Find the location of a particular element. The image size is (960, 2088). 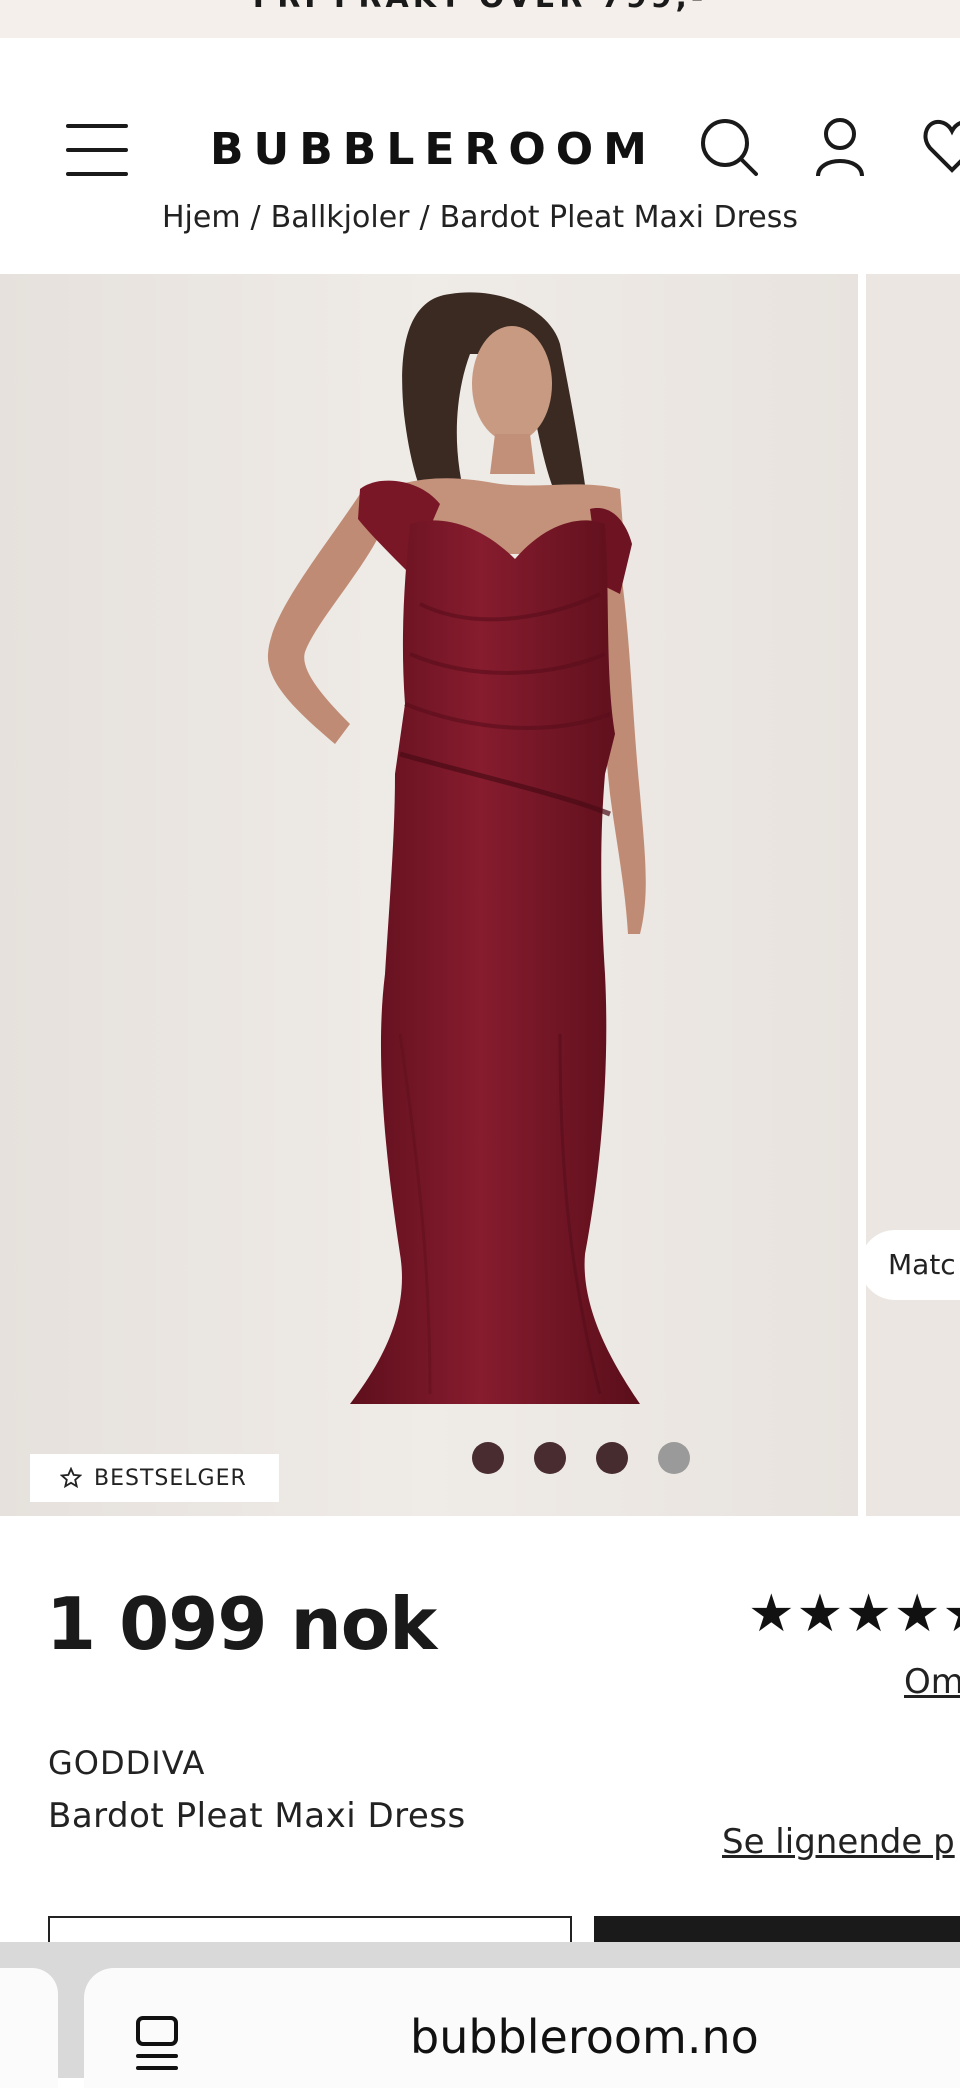

address-bar-url: bubbleroom.no is located at coordinates (584, 2037).